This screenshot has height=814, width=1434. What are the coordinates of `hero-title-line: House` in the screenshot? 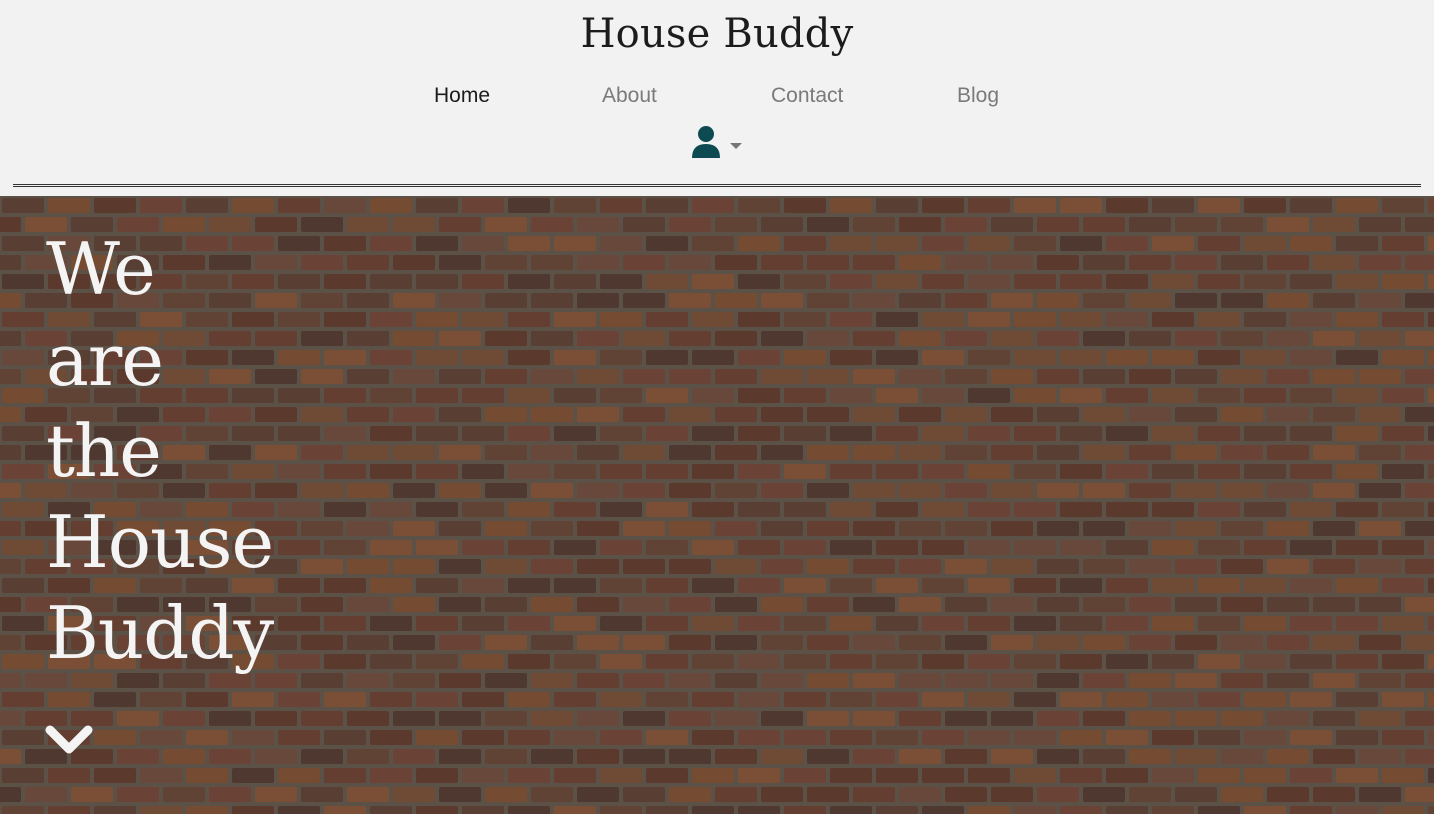 It's located at (160, 542).